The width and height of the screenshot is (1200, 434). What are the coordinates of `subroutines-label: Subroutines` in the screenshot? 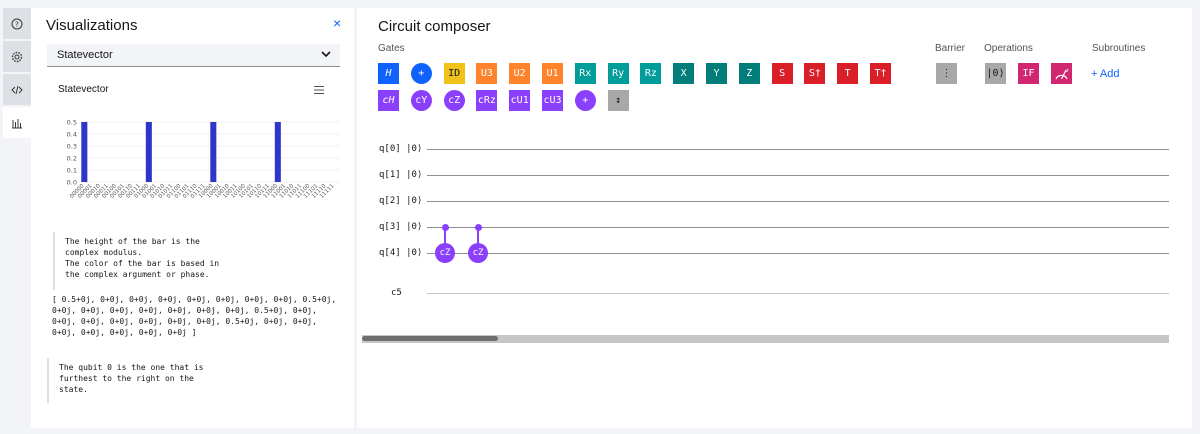 It's located at (1119, 48).